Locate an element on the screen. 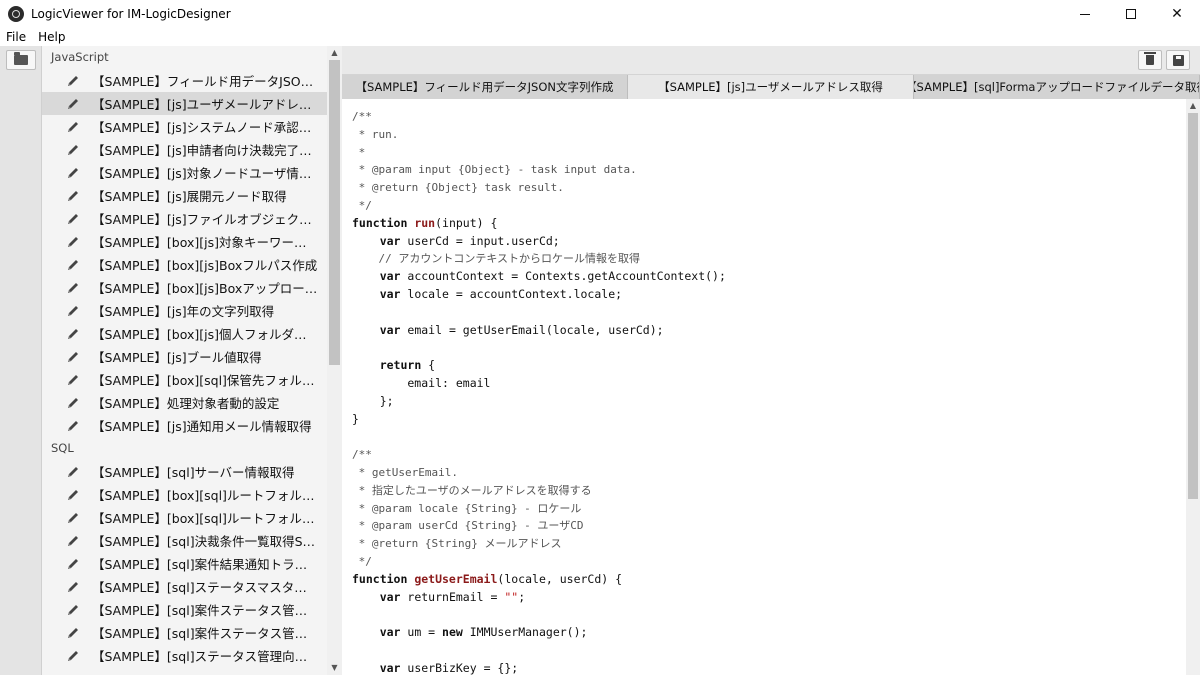 This screenshot has width=1200, height=675. sidebar-logic-item: 【SAMPLE】[sql]案件ステータス管理更新 is located at coordinates (184, 632).